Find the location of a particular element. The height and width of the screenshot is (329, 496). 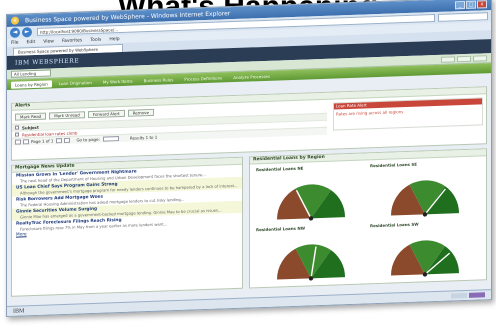

column-subject: Subject is located at coordinates (30, 127).